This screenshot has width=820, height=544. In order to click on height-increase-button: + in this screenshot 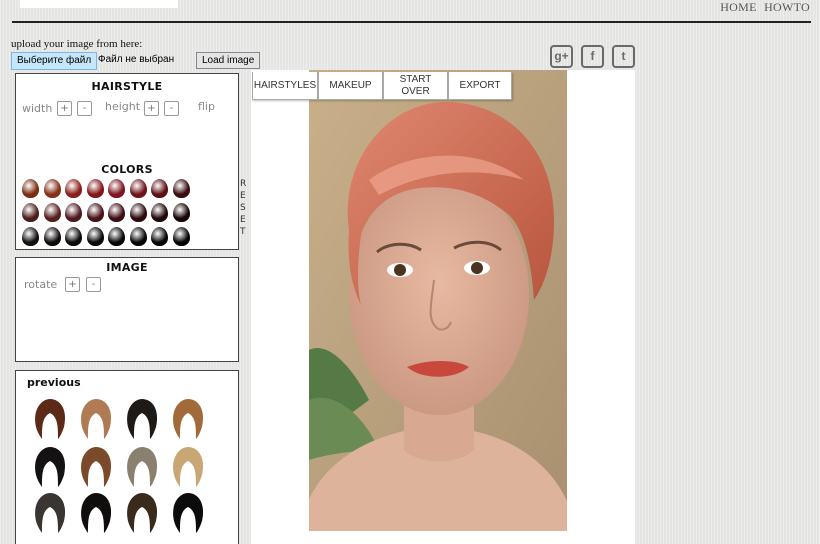, I will do `click(151, 108)`.